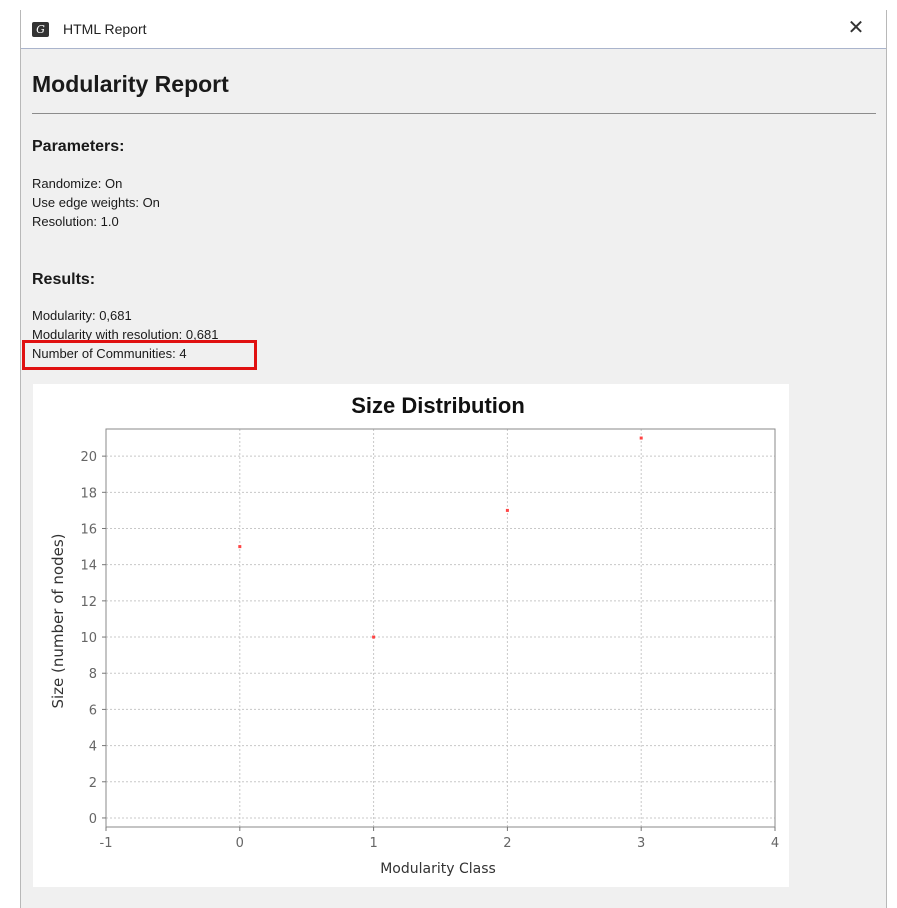 Image resolution: width=897 pixels, height=908 pixels. What do you see at coordinates (75, 221) in the screenshot?
I see `param-resolution: Resolution: 1.0` at bounding box center [75, 221].